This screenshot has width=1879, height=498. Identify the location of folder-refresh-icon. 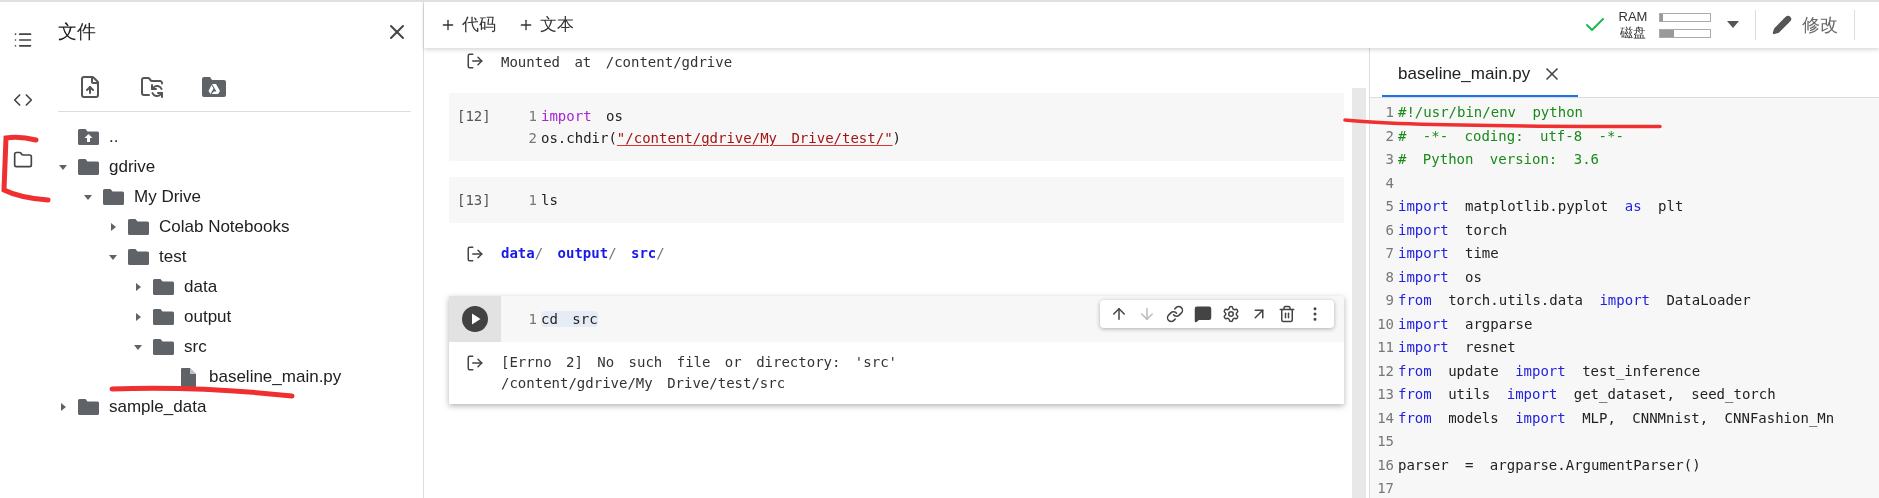
(152, 86).